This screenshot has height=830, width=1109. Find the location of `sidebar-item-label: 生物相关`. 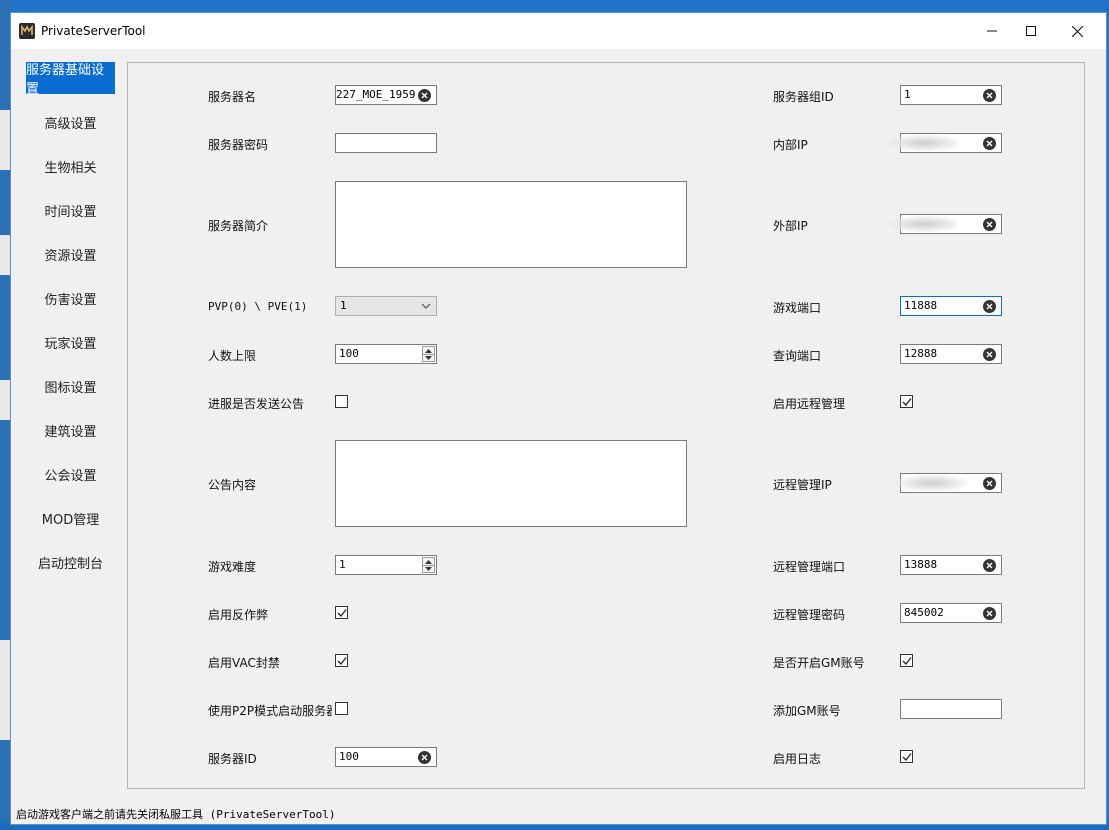

sidebar-item-label: 生物相关 is located at coordinates (70, 168).